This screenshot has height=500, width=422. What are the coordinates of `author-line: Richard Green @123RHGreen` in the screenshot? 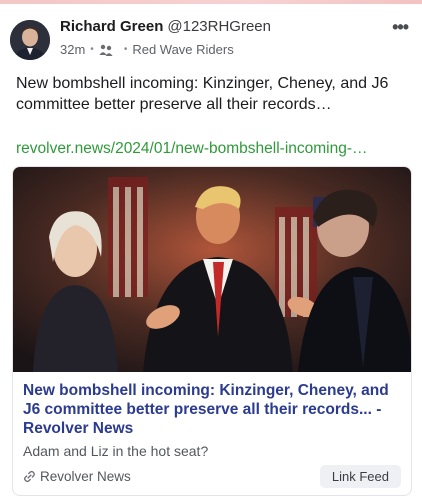 It's located at (165, 26).